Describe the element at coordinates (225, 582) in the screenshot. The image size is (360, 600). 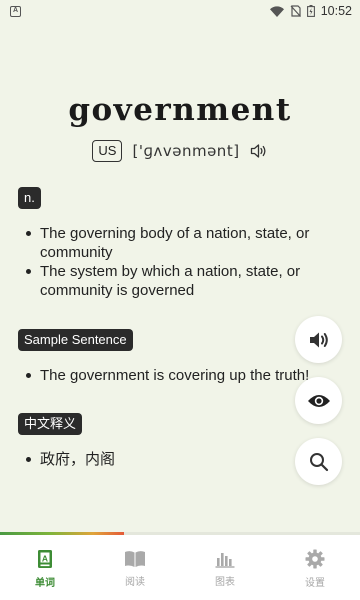
I see `nav-label-charts: 图表` at that location.